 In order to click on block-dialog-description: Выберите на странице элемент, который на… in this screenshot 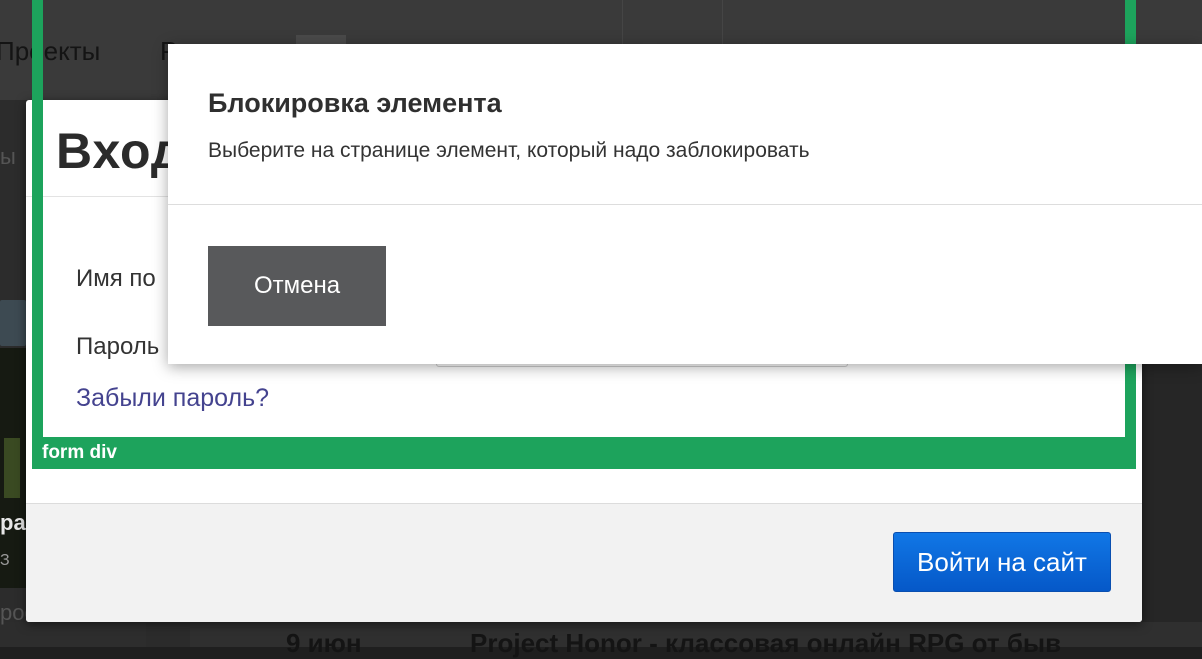, I will do `click(509, 150)`.